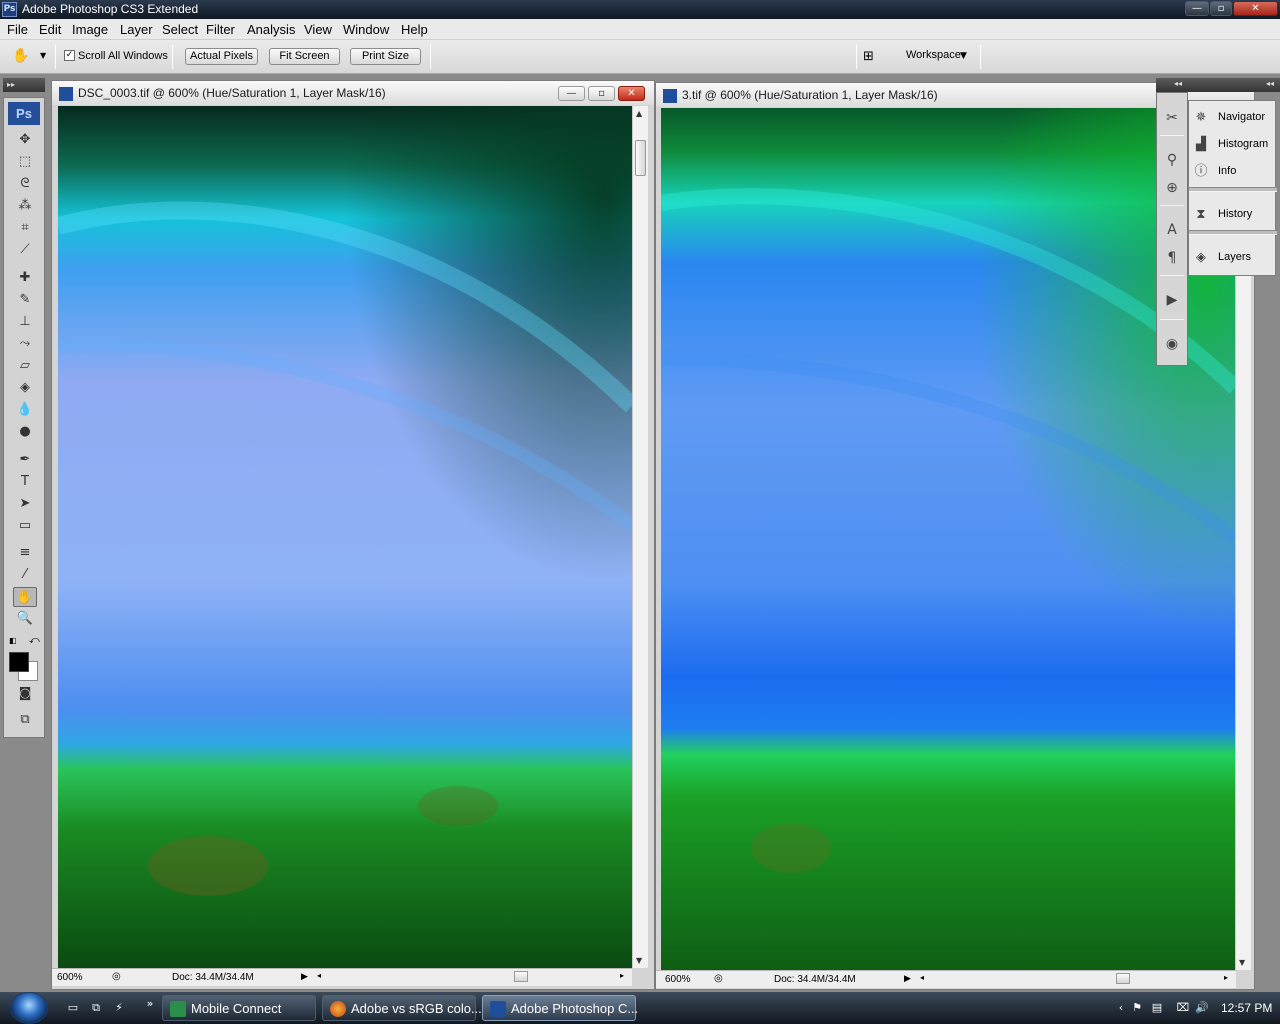 This screenshot has height=1024, width=1280. I want to click on panel-dock-header: ◂◂ ◂◂, so click(1218, 85).